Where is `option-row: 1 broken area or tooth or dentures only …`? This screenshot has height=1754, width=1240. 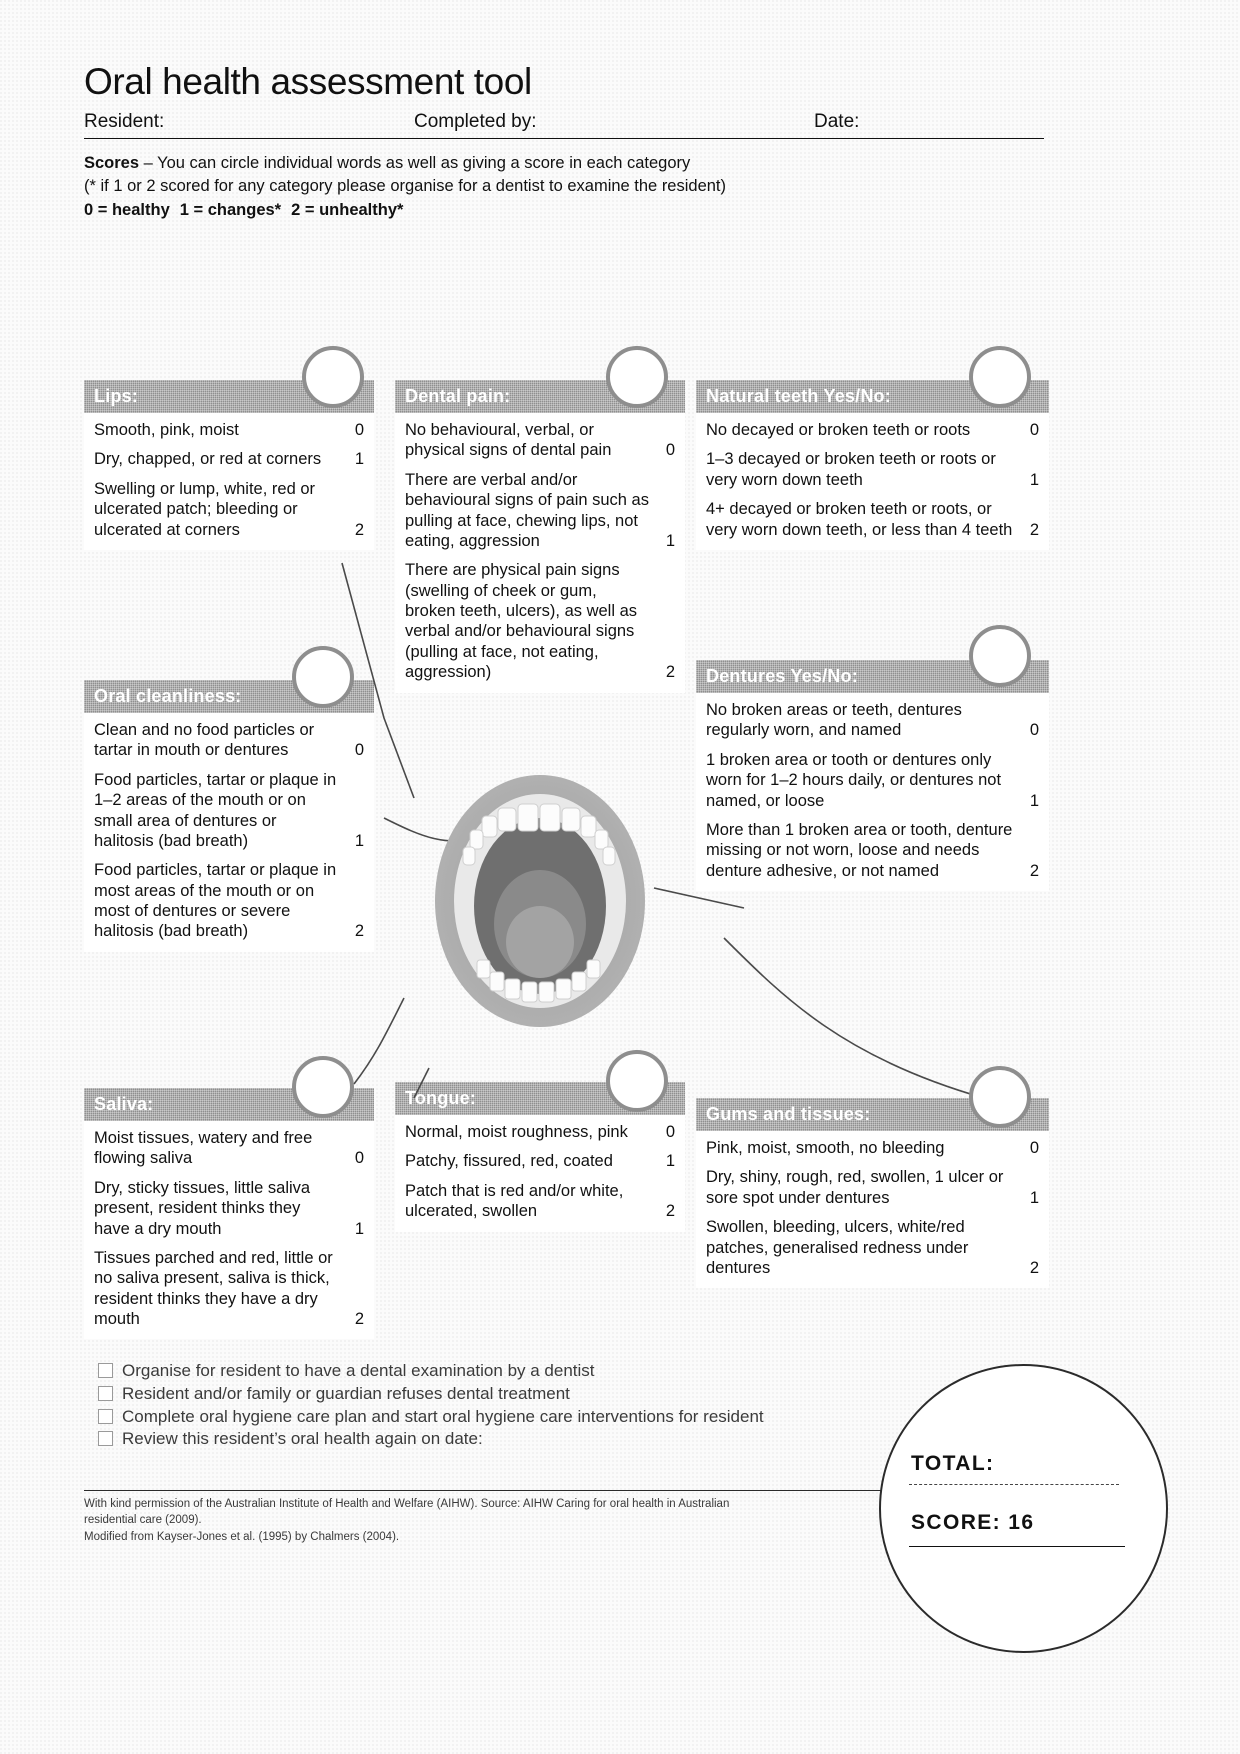
option-row: 1 broken area or tooth or dentures only … is located at coordinates (872, 780).